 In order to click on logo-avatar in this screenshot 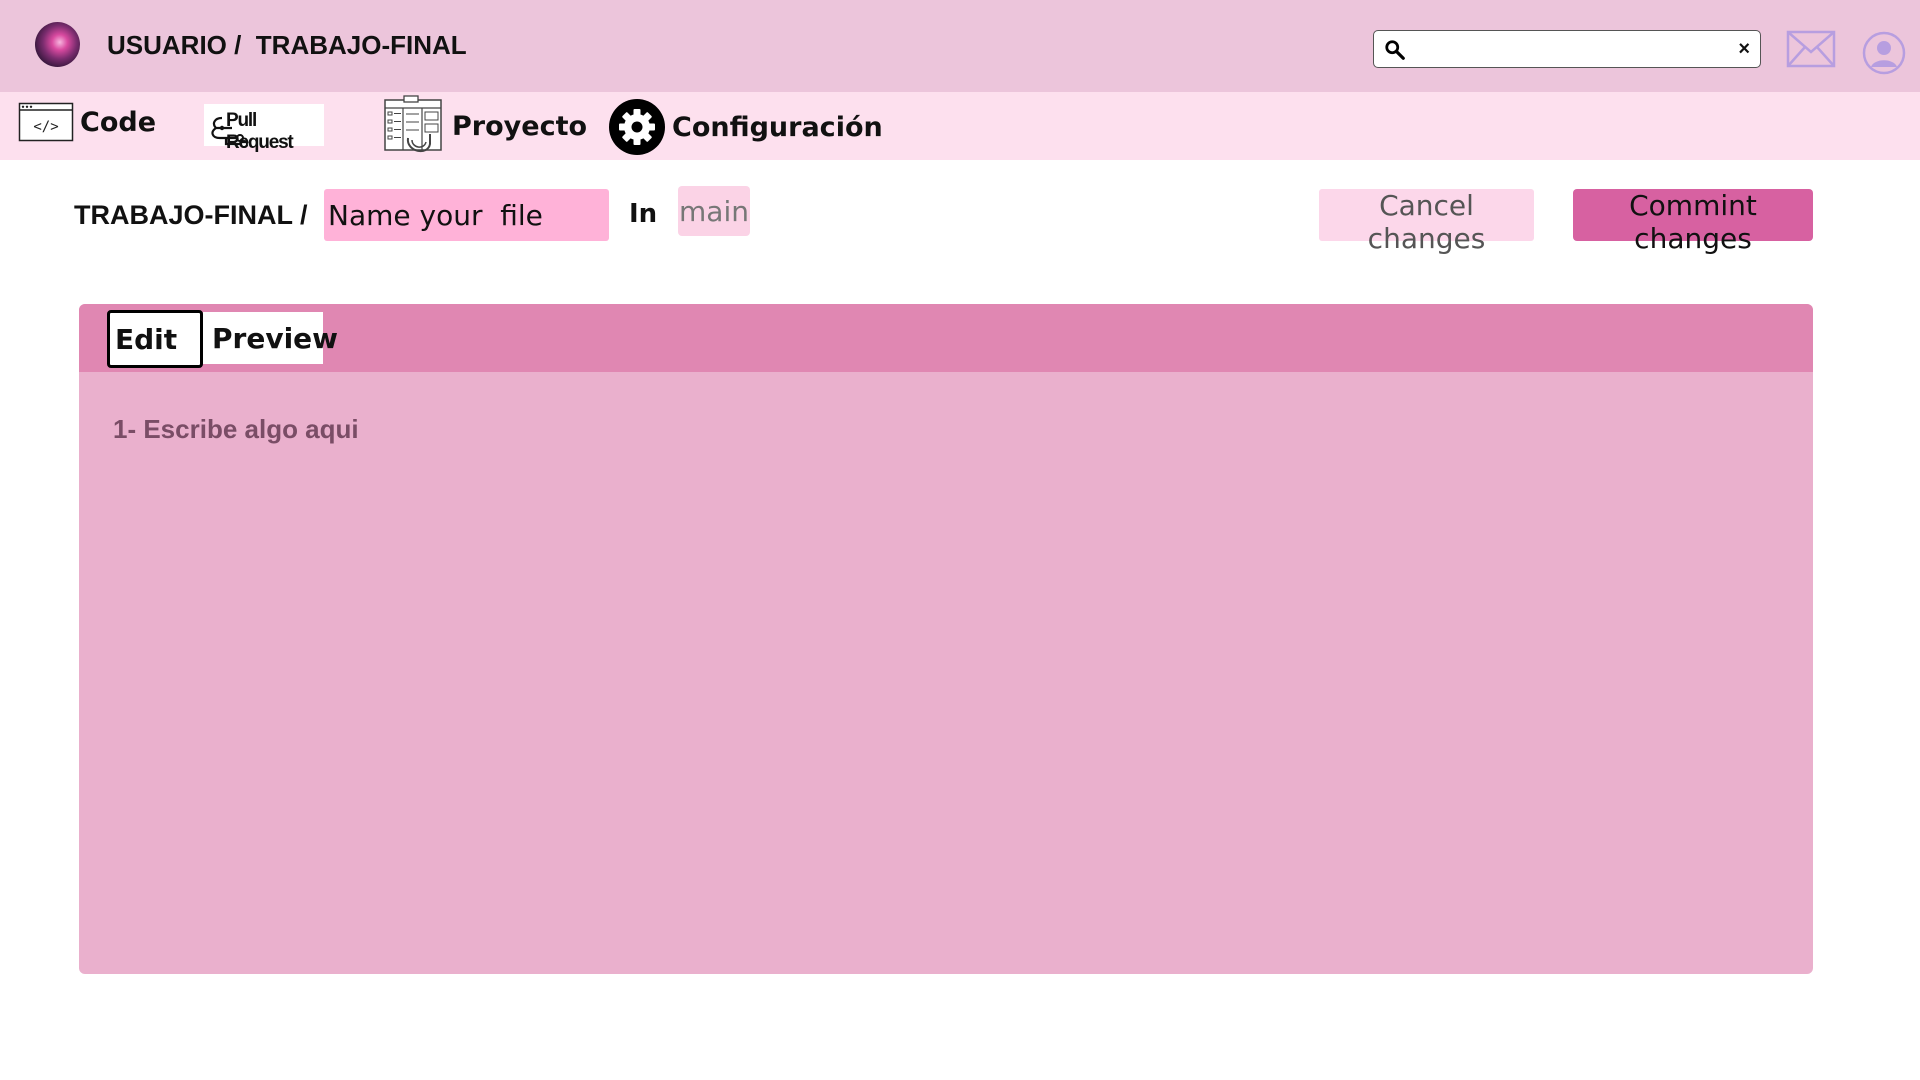, I will do `click(57, 44)`.